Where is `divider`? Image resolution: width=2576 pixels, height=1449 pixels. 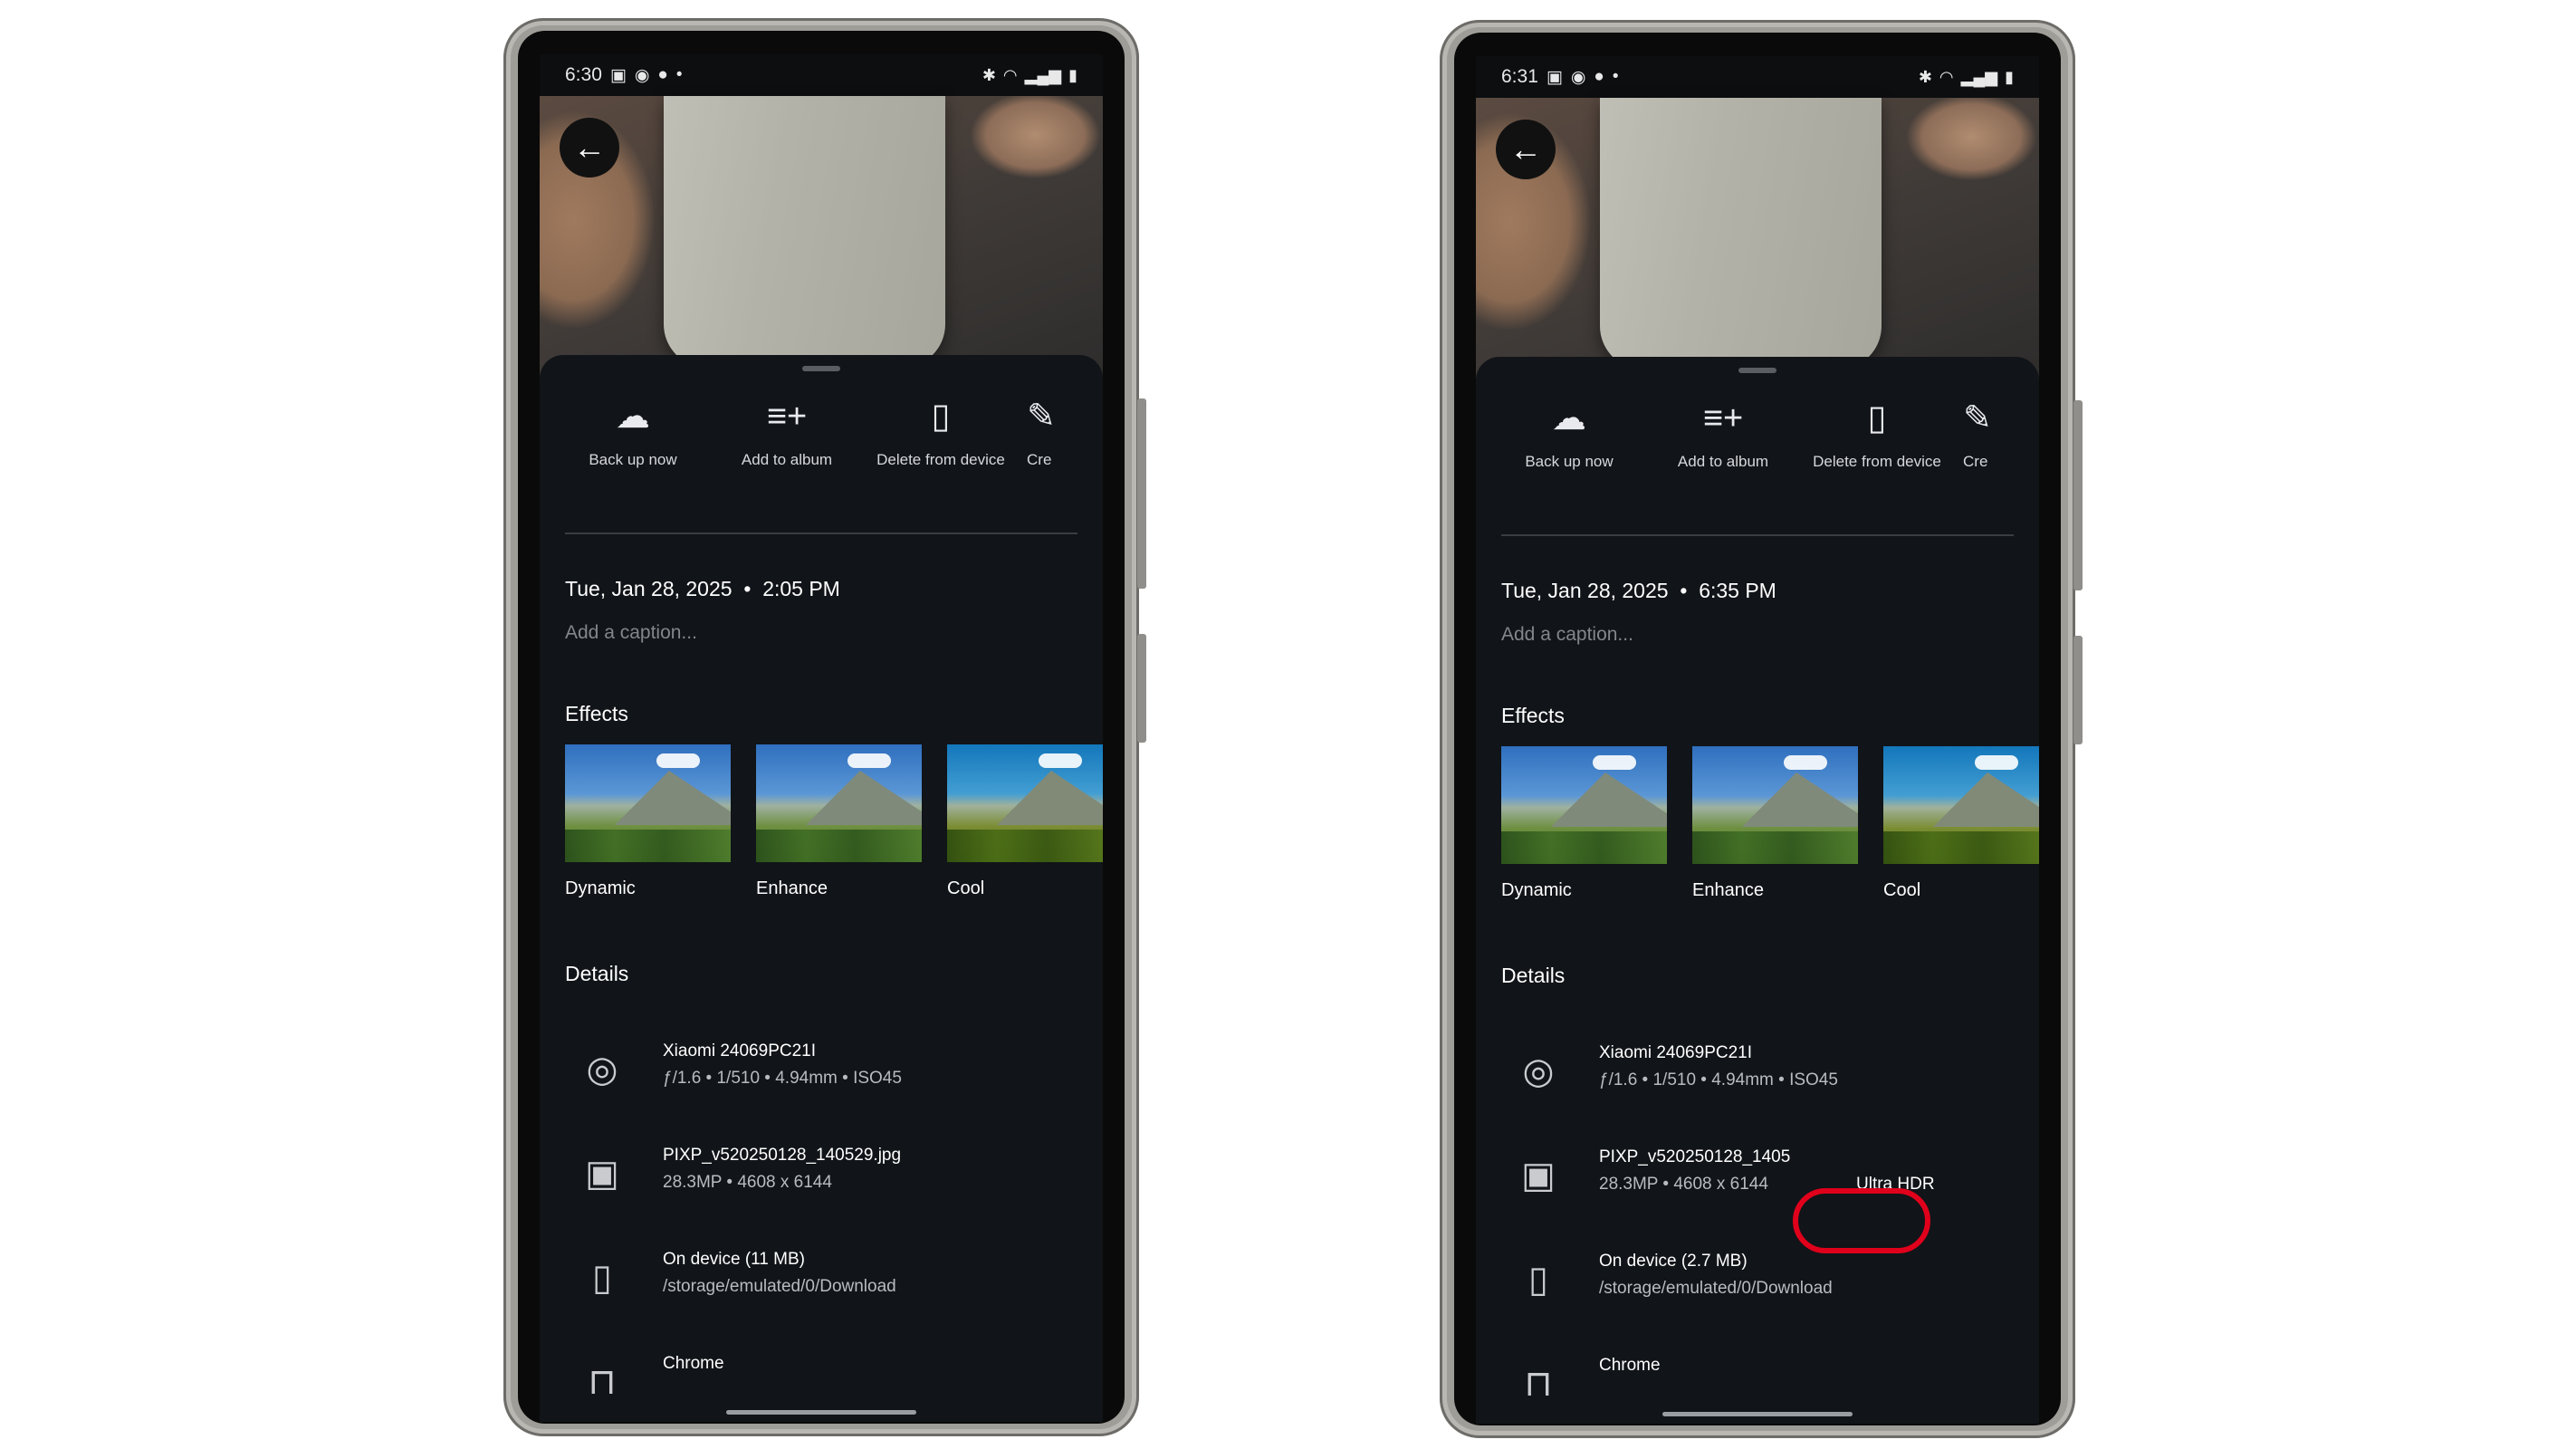
divider is located at coordinates (821, 533).